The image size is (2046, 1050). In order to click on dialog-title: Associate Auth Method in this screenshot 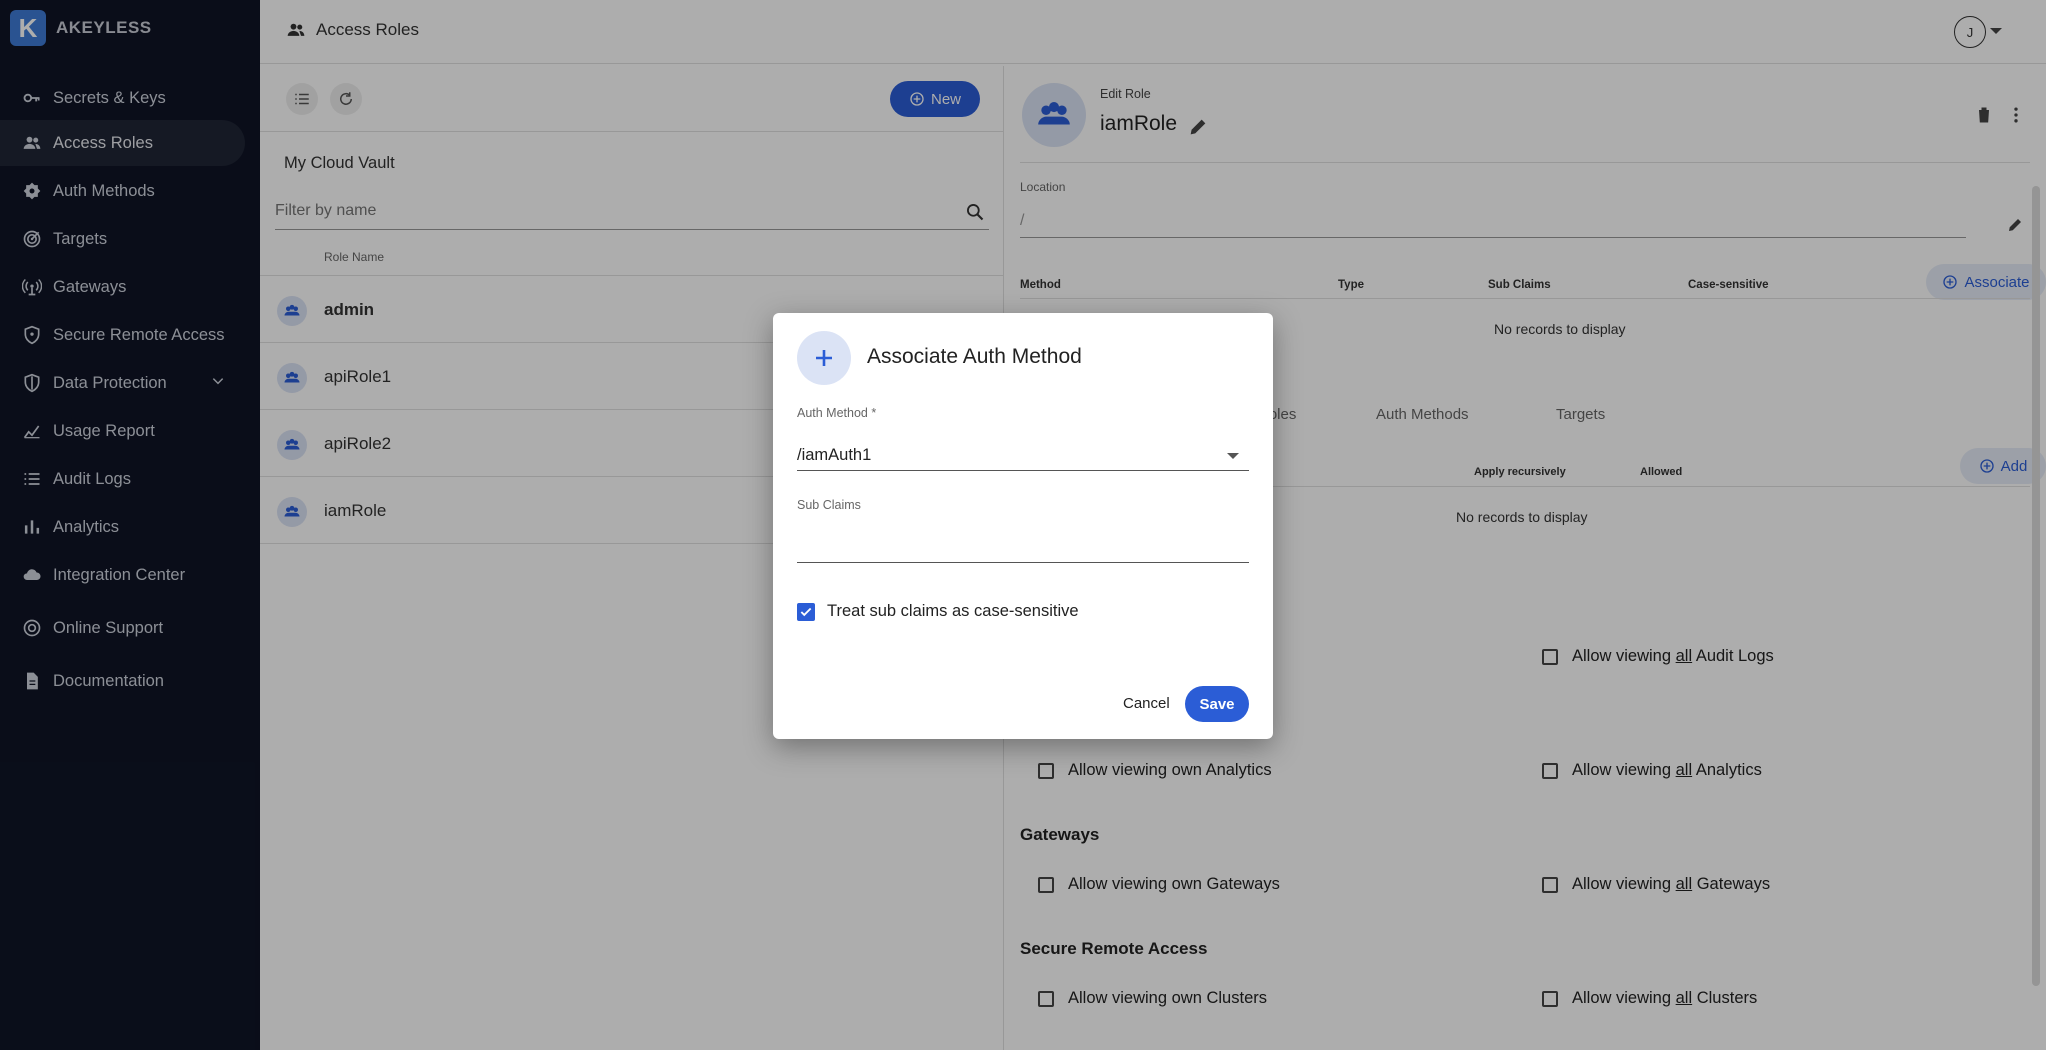, I will do `click(974, 356)`.